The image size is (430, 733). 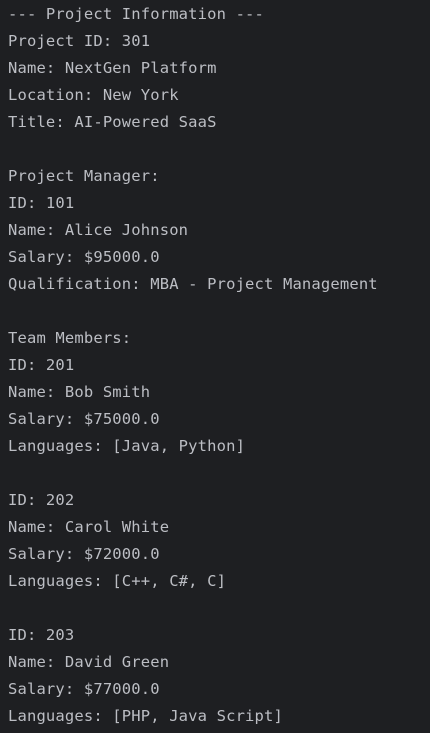 What do you see at coordinates (41, 635) in the screenshot?
I see `member-3-id-line: ID: 203` at bounding box center [41, 635].